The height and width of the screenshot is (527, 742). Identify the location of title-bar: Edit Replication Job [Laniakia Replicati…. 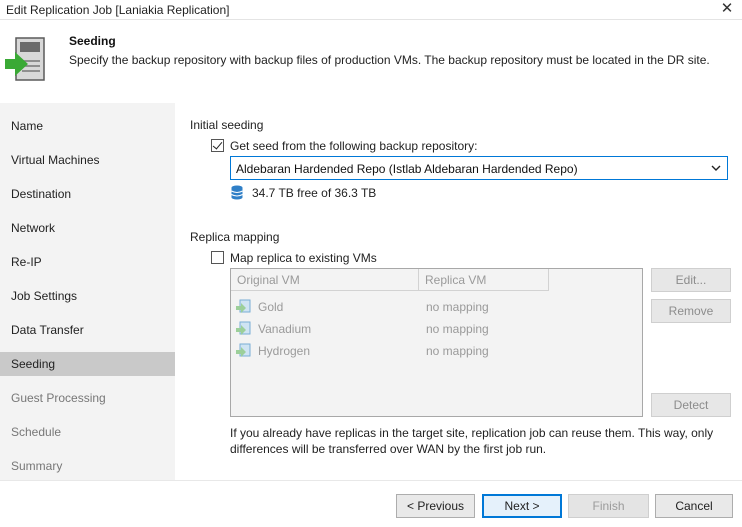
(371, 10).